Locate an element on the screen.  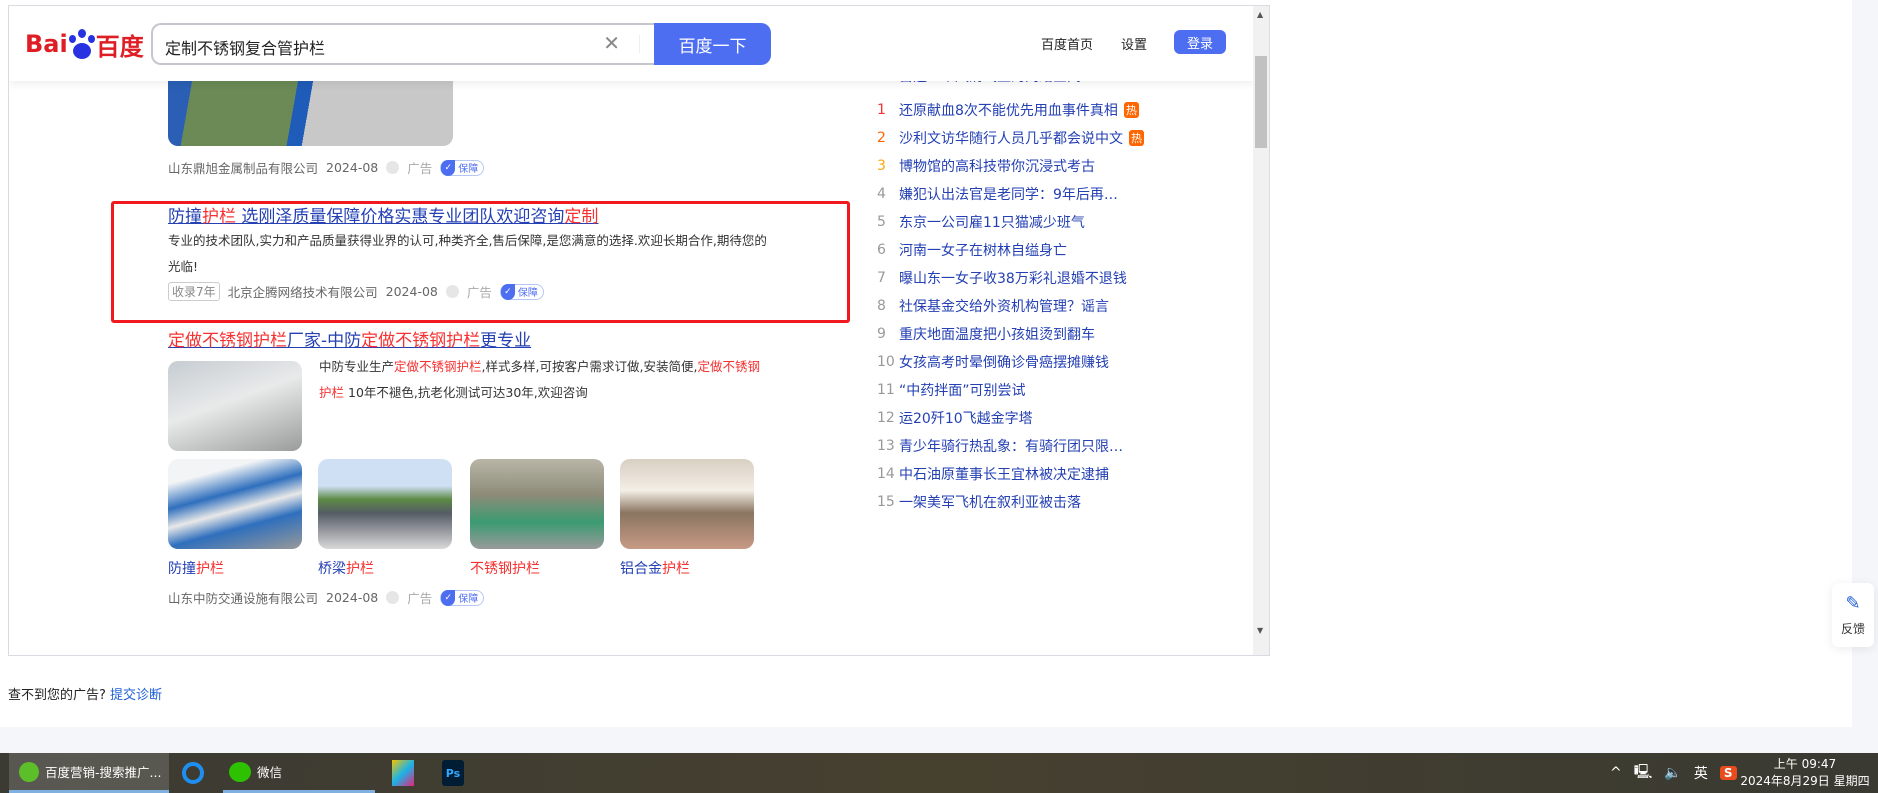
hot-title: 还原献血8次不能优先用血事件真相 is located at coordinates (1008, 111).